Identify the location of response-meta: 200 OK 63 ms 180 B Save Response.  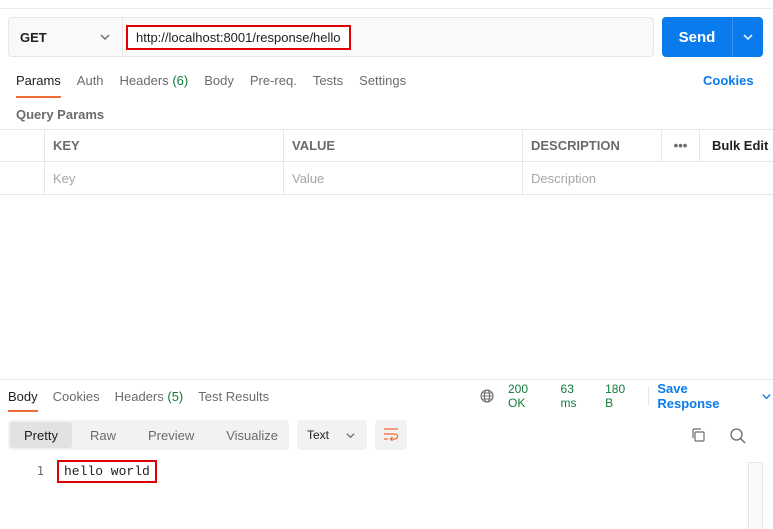
(626, 396).